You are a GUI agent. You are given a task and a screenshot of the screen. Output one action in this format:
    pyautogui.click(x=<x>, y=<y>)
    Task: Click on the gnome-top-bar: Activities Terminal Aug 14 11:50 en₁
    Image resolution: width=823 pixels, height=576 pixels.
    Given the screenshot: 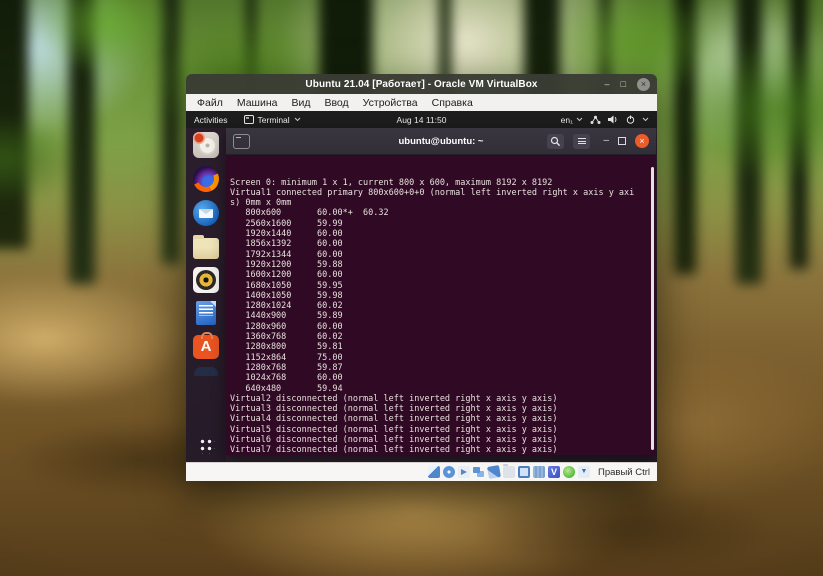 What is the action you would take?
    pyautogui.click(x=421, y=119)
    